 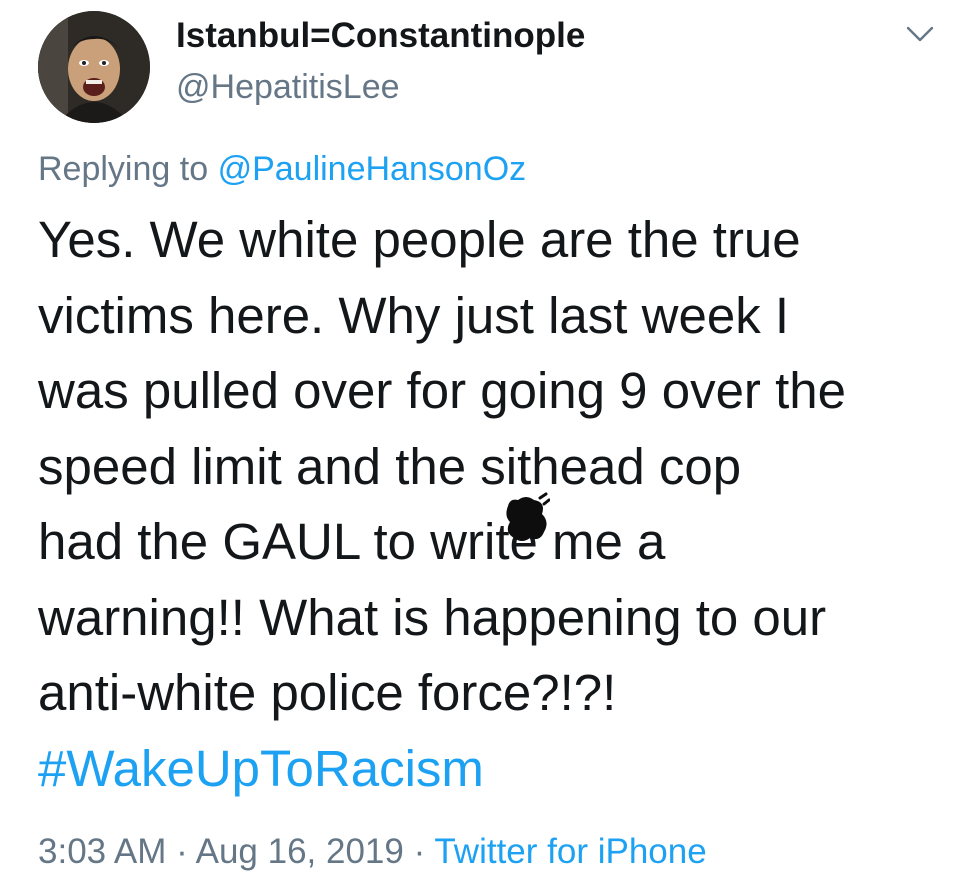 I want to click on tweet-line-part: ithead cop, so click(x=623, y=466).